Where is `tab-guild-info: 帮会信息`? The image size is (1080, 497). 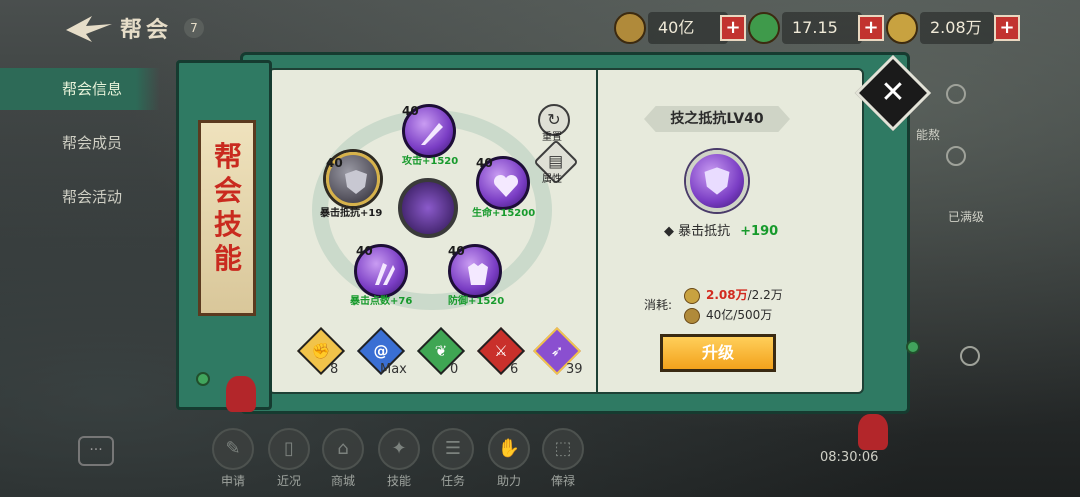
tab-guild-info: 帮会信息 is located at coordinates (80, 89).